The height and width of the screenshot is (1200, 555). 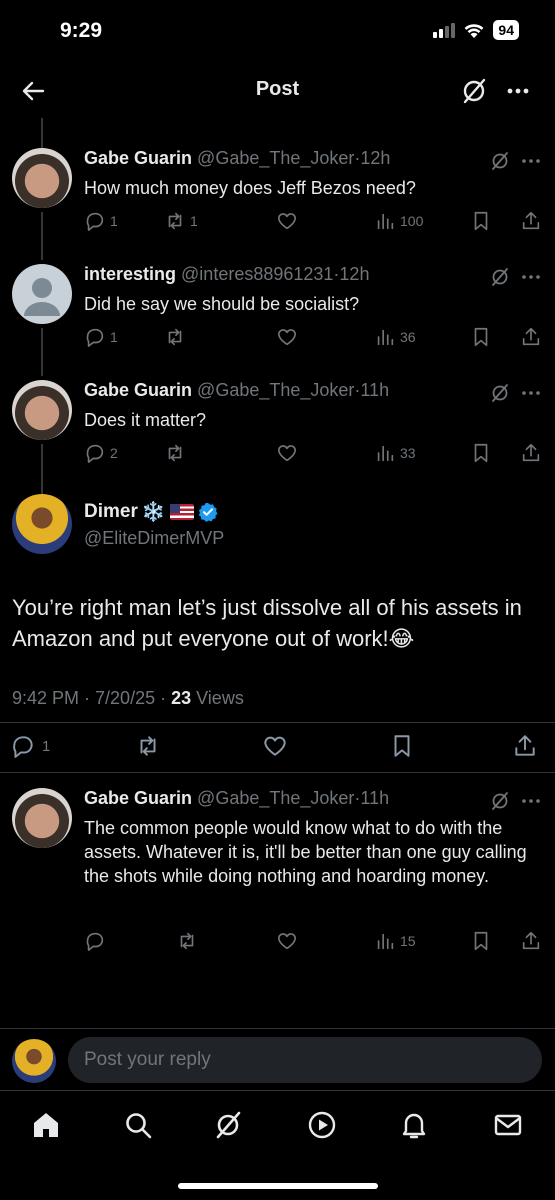 What do you see at coordinates (208, 512) in the screenshot?
I see `verified-badge-icon` at bounding box center [208, 512].